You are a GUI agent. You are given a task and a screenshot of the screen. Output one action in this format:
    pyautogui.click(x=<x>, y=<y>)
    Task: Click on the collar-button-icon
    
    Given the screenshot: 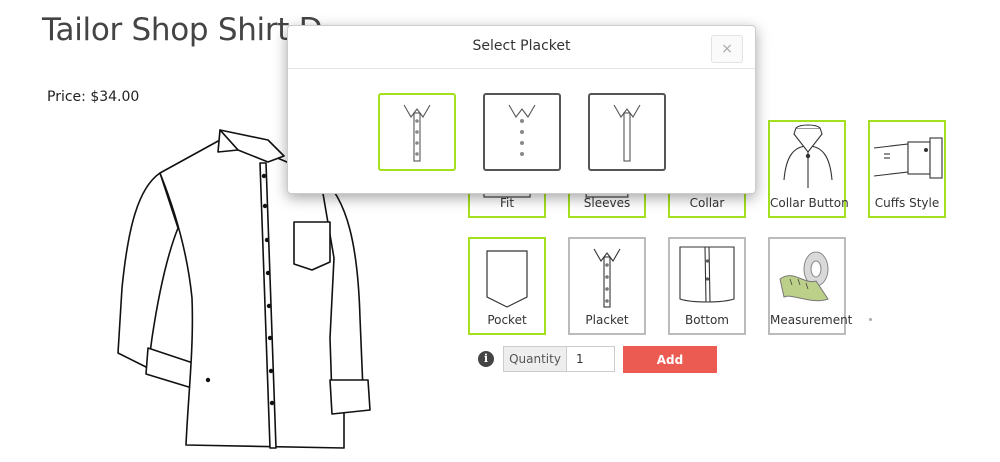 What is the action you would take?
    pyautogui.click(x=808, y=156)
    